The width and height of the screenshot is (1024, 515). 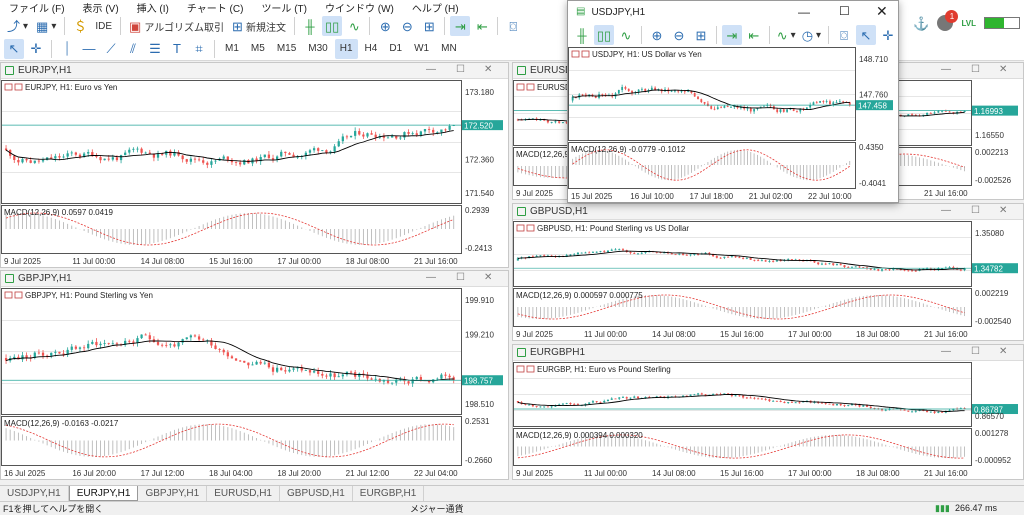 I want to click on timeframe-m30: M30, so click(x=317, y=49).